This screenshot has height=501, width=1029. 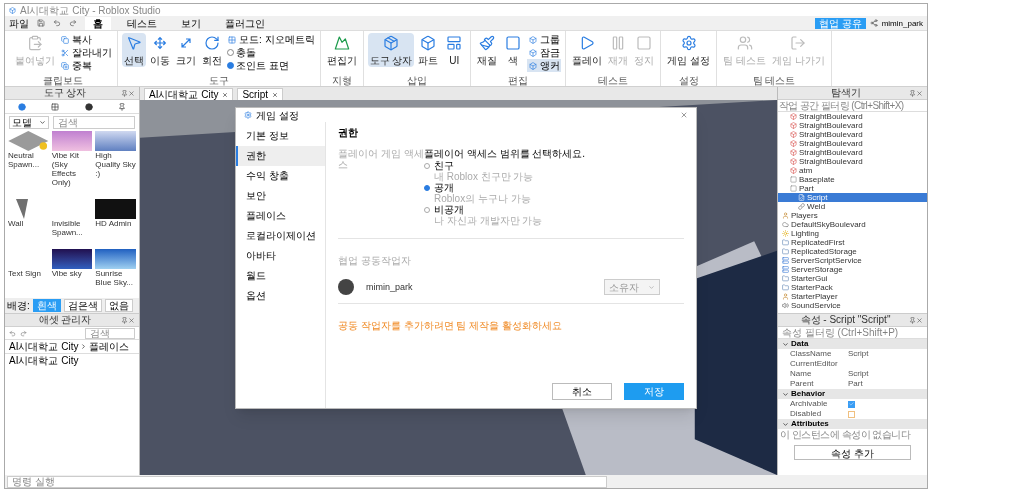 What do you see at coordinates (280, 296) in the screenshot?
I see `settings-nav-item: 옵션` at bounding box center [280, 296].